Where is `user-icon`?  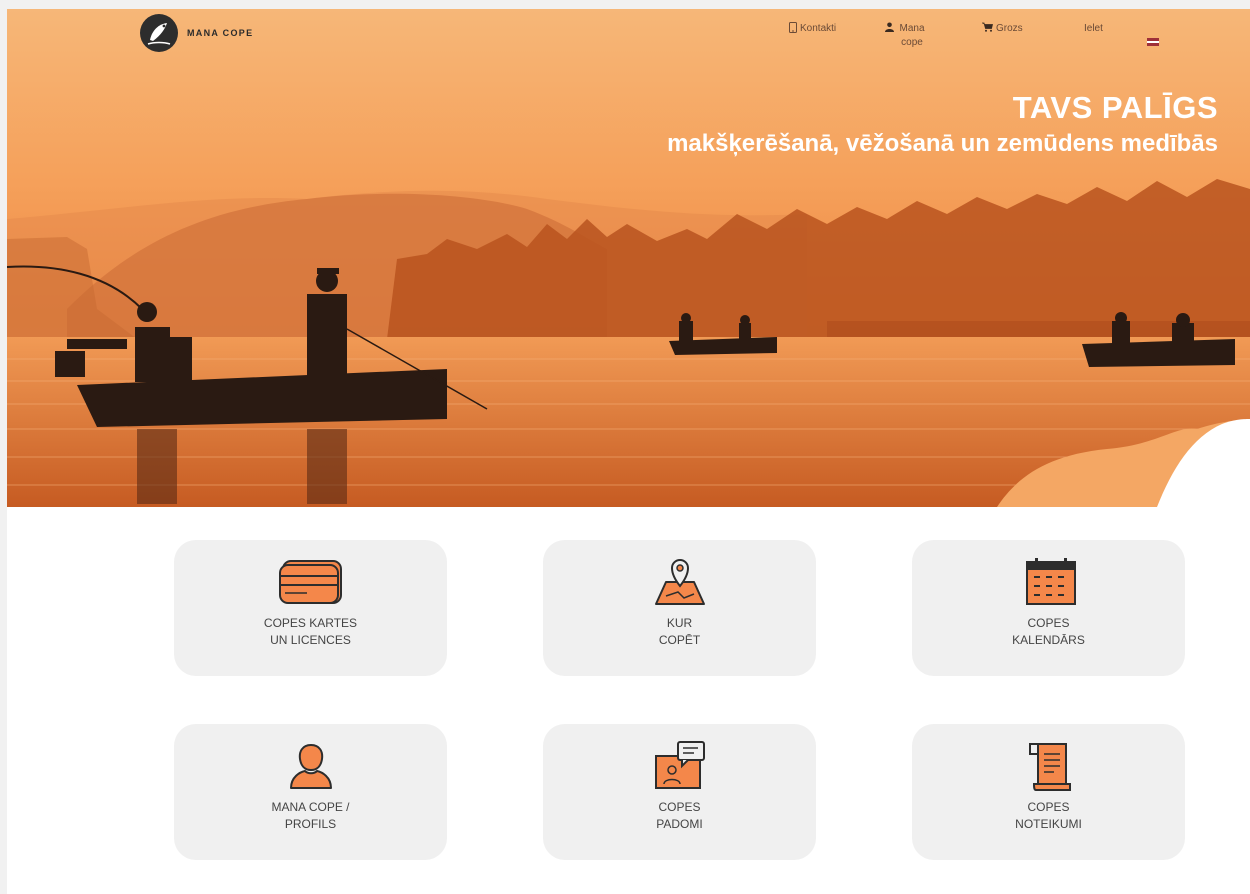 user-icon is located at coordinates (889, 27).